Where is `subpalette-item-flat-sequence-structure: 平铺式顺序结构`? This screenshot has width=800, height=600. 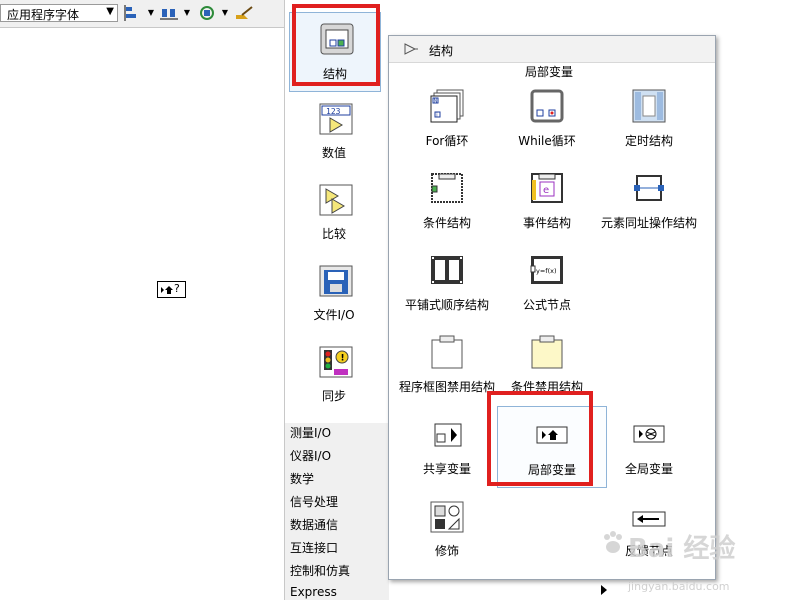
subpalette-item-flat-sequence-structure: 平铺式顺序结构 is located at coordinates (447, 282).